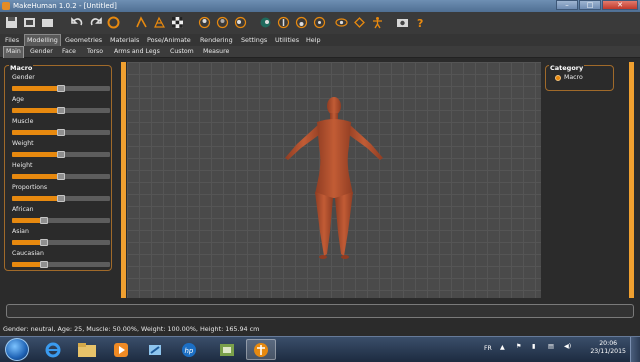 The image size is (640, 362). Describe the element at coordinates (283, 22) in the screenshot. I see `top-view-icon` at that location.